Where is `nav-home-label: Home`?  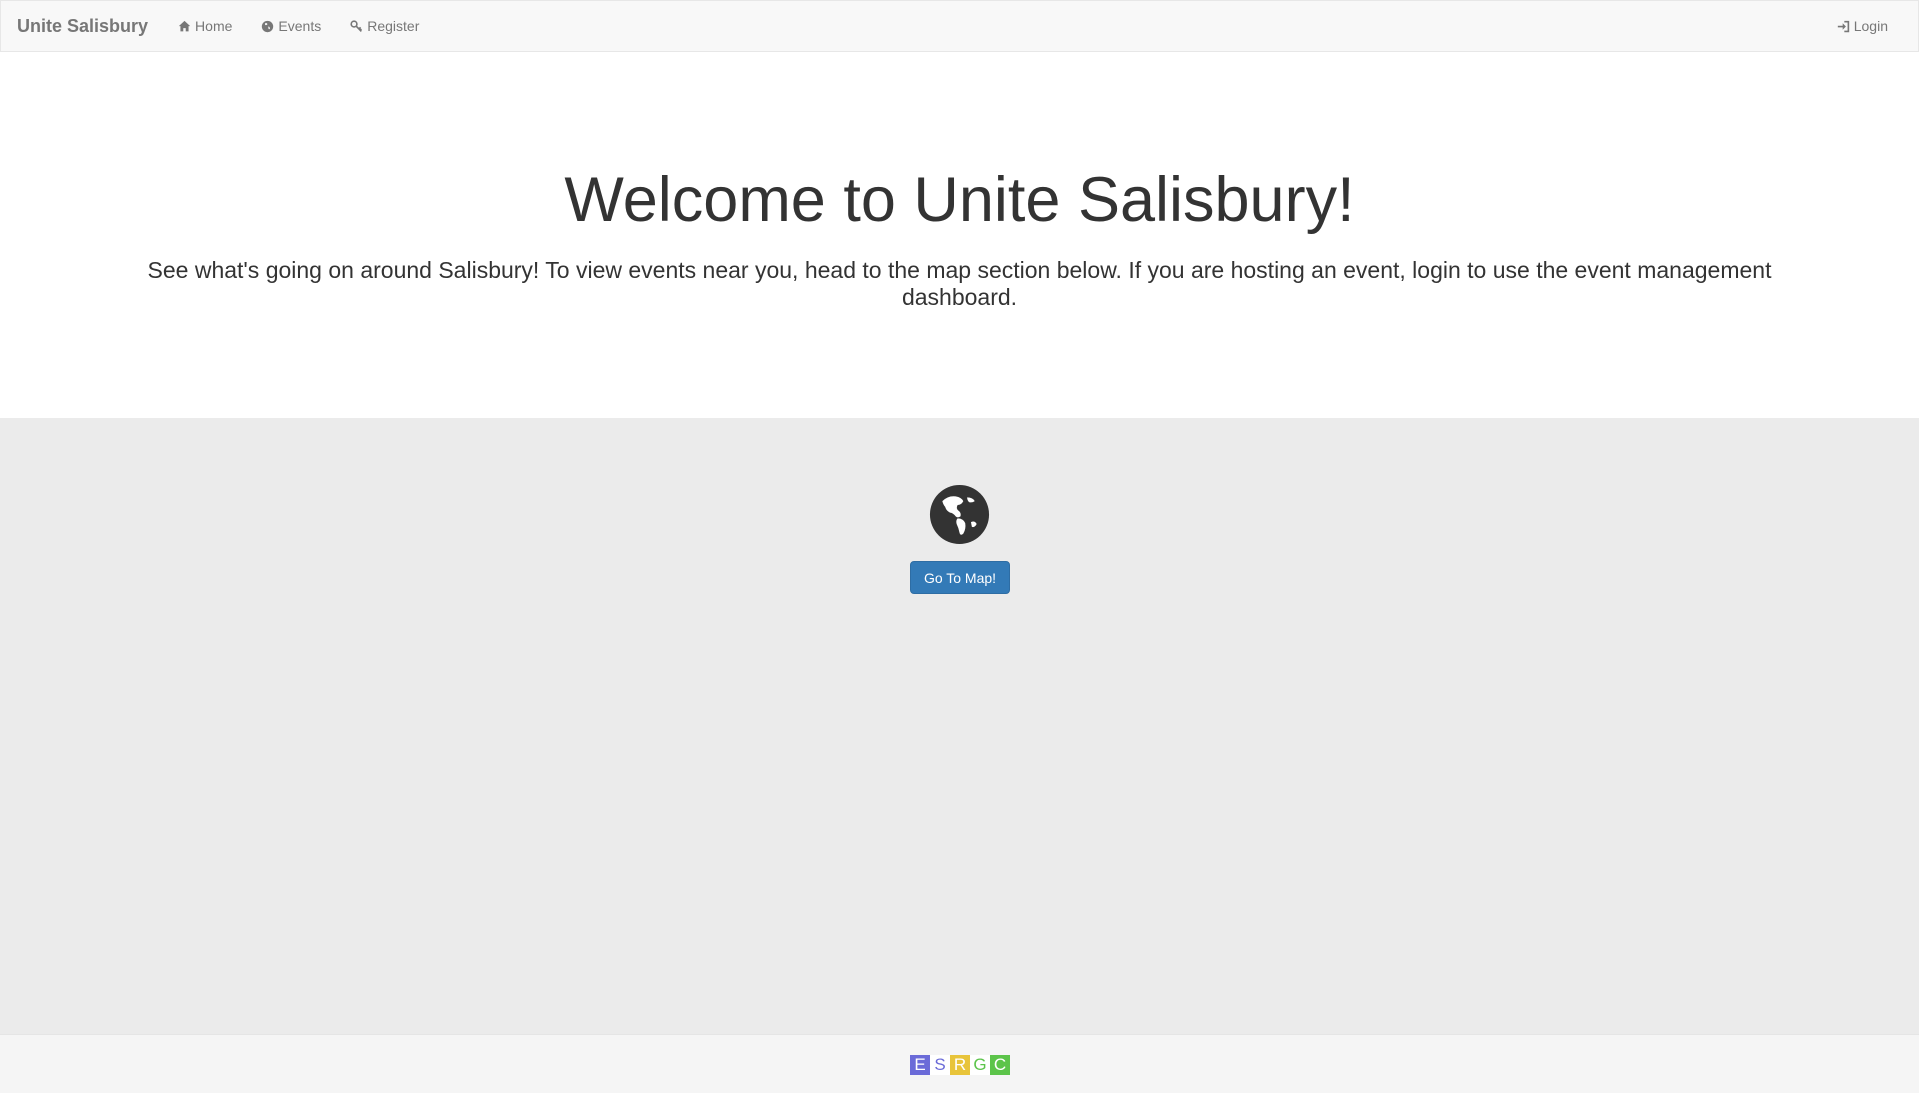
nav-home-label: Home is located at coordinates (214, 26).